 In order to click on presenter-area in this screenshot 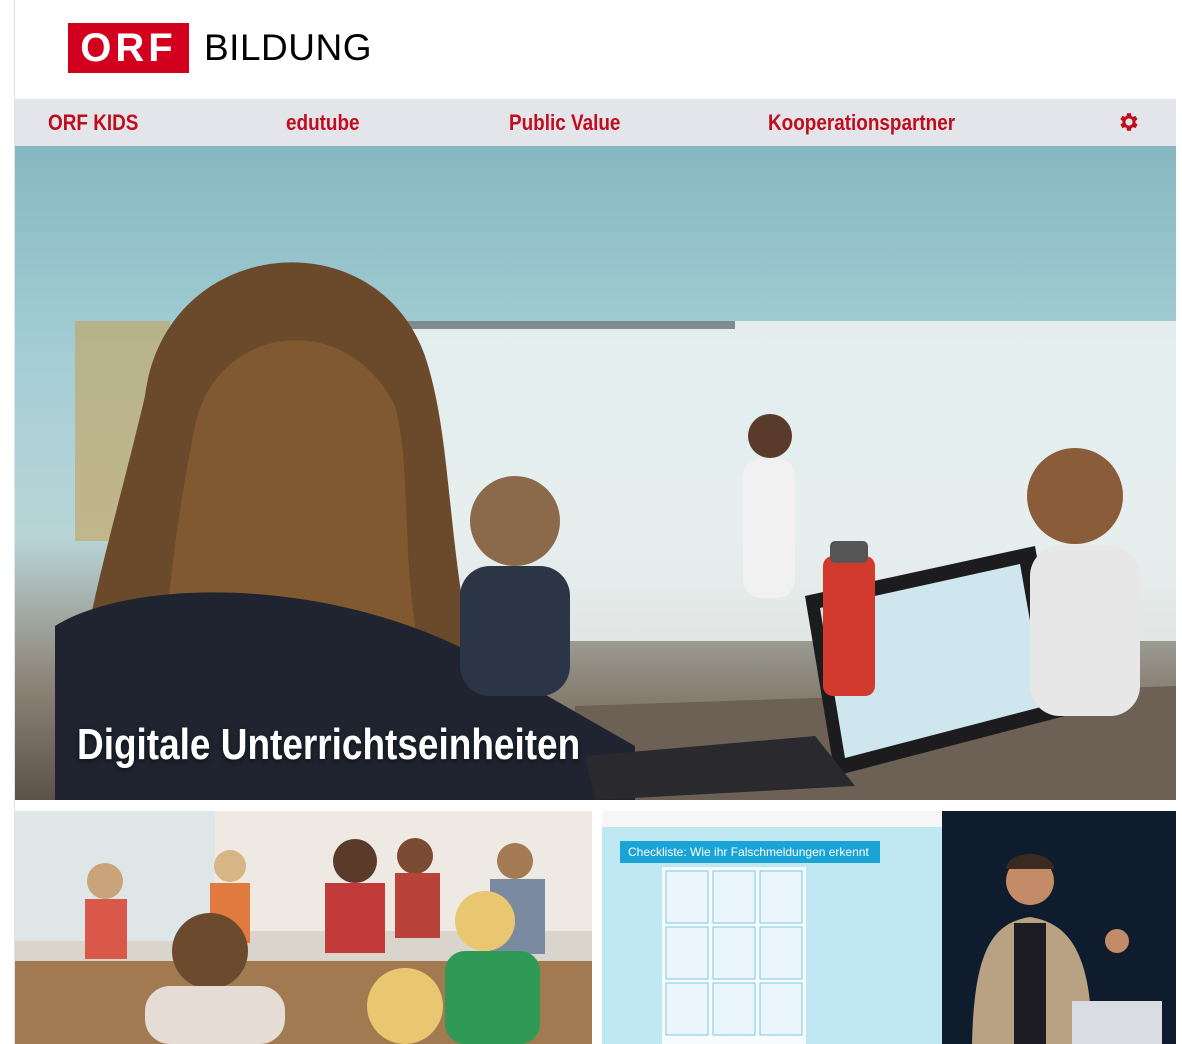, I will do `click(1059, 927)`.